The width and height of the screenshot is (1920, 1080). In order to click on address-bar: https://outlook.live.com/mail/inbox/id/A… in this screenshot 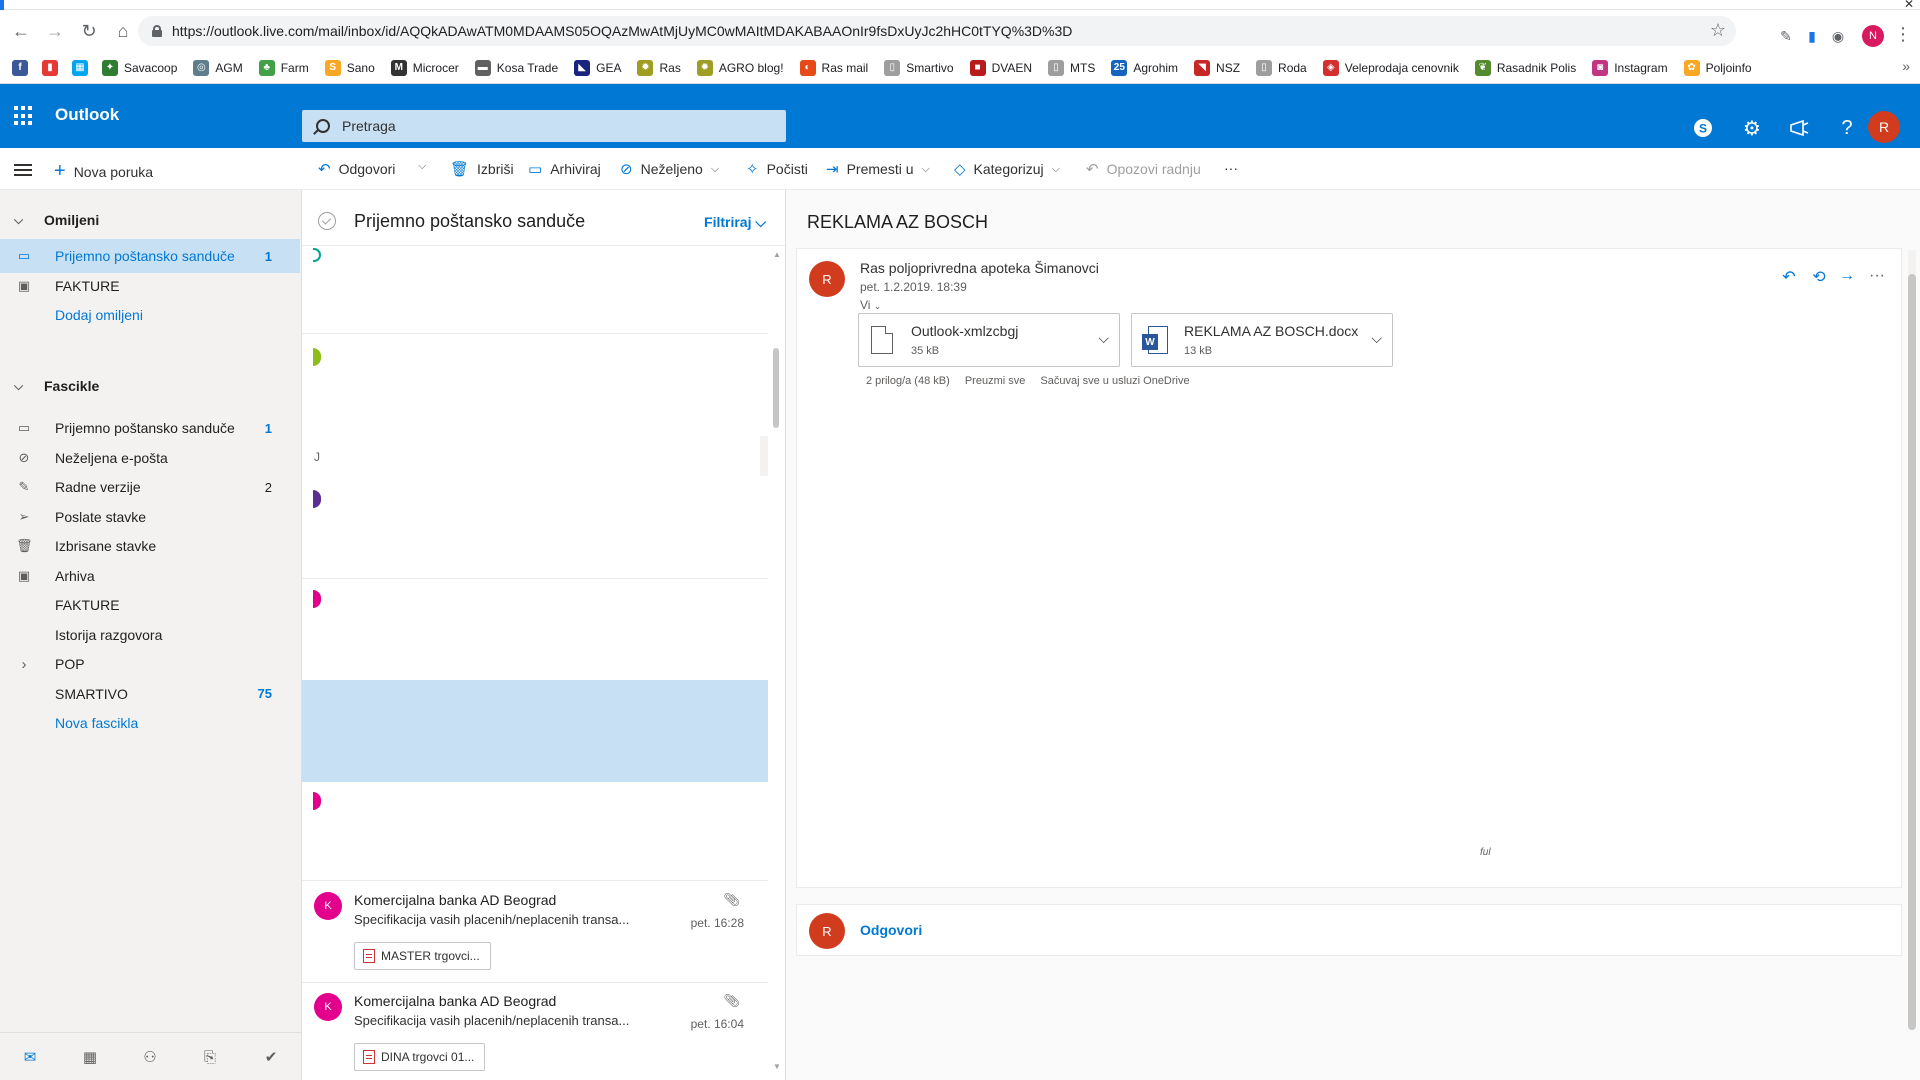, I will do `click(937, 31)`.